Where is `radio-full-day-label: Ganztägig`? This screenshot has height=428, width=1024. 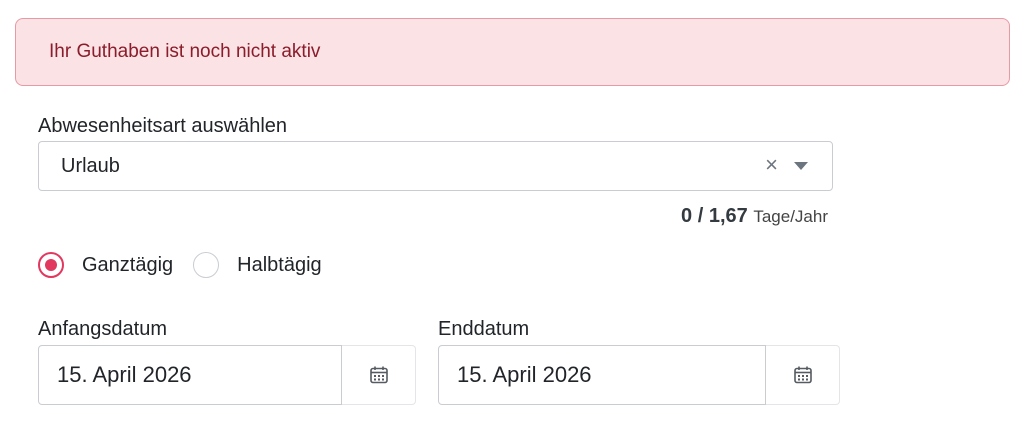 radio-full-day-label: Ganztägig is located at coordinates (127, 265).